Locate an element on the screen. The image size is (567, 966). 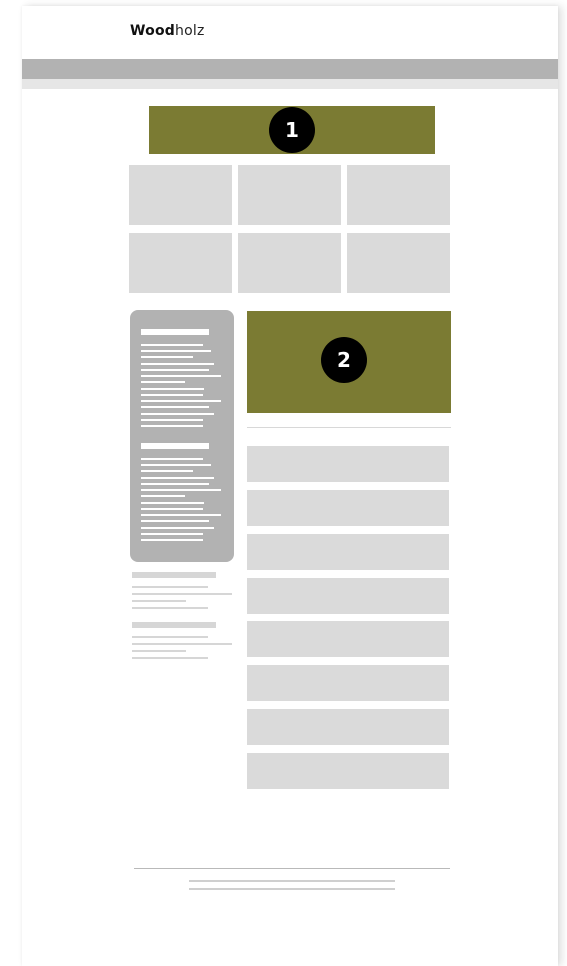
logo-bold-text: Wood is located at coordinates (153, 31).